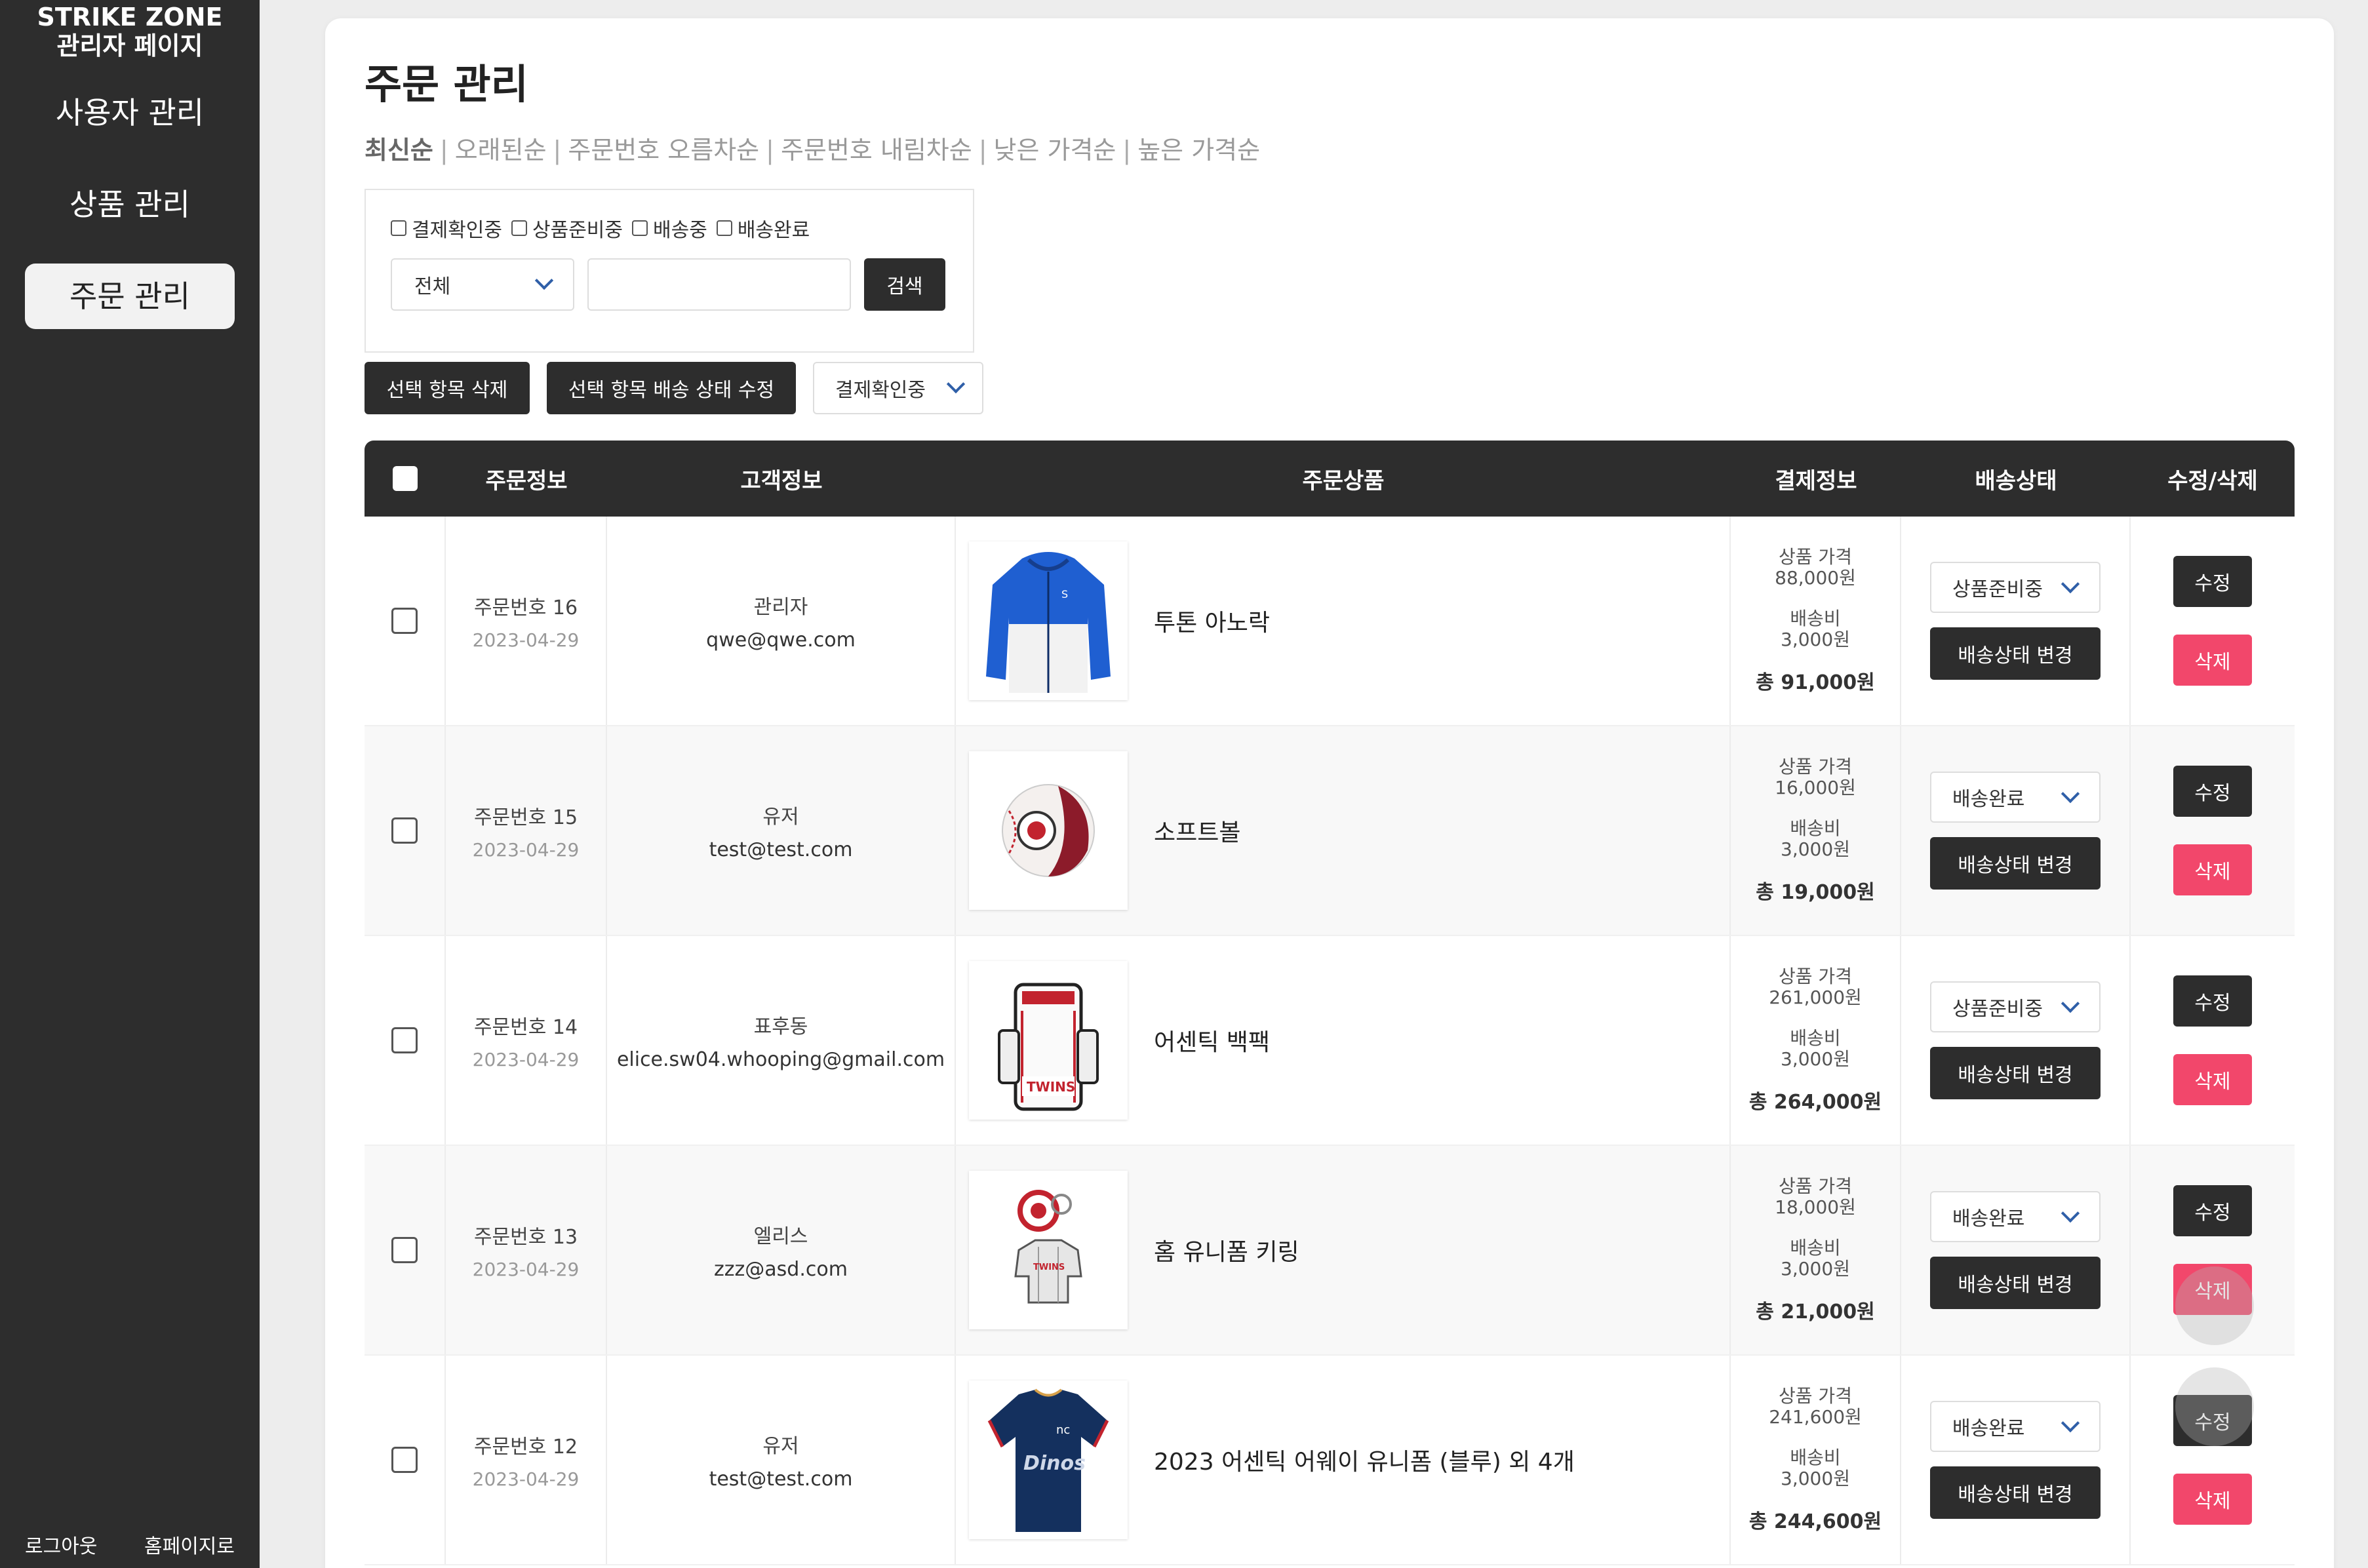 The width and height of the screenshot is (2368, 1568). I want to click on checkbox-label: 배송완료, so click(774, 230).